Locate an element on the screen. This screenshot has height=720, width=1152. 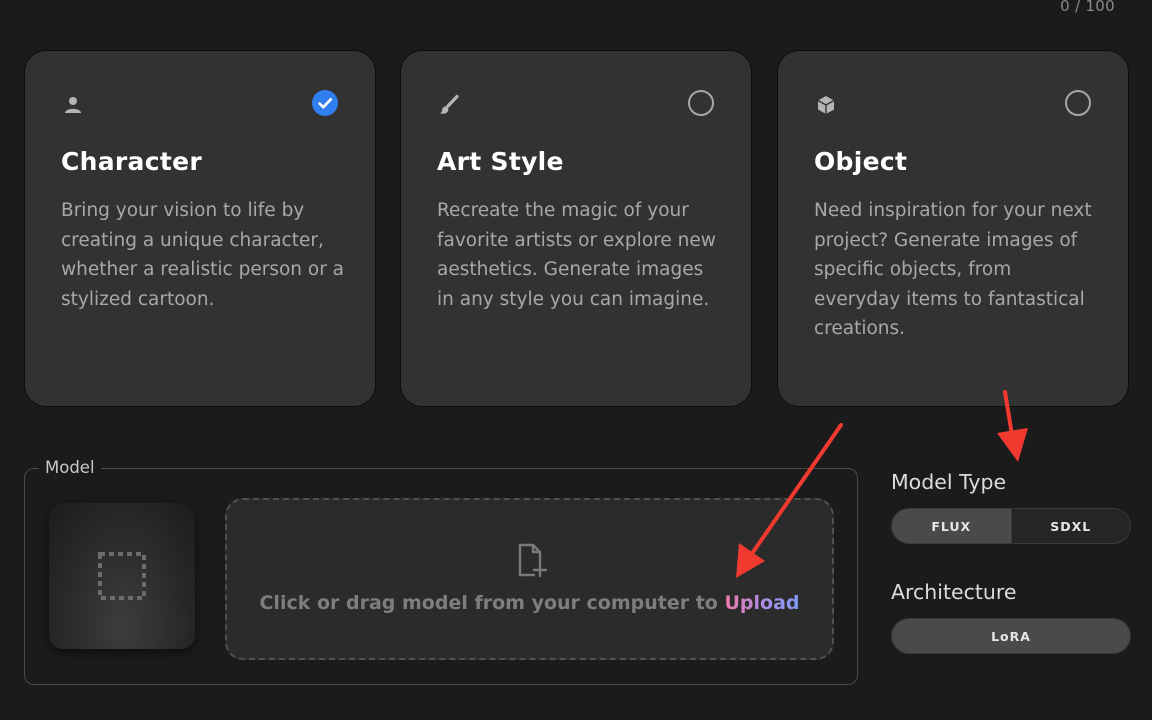
card-title: Art Style is located at coordinates (500, 161).